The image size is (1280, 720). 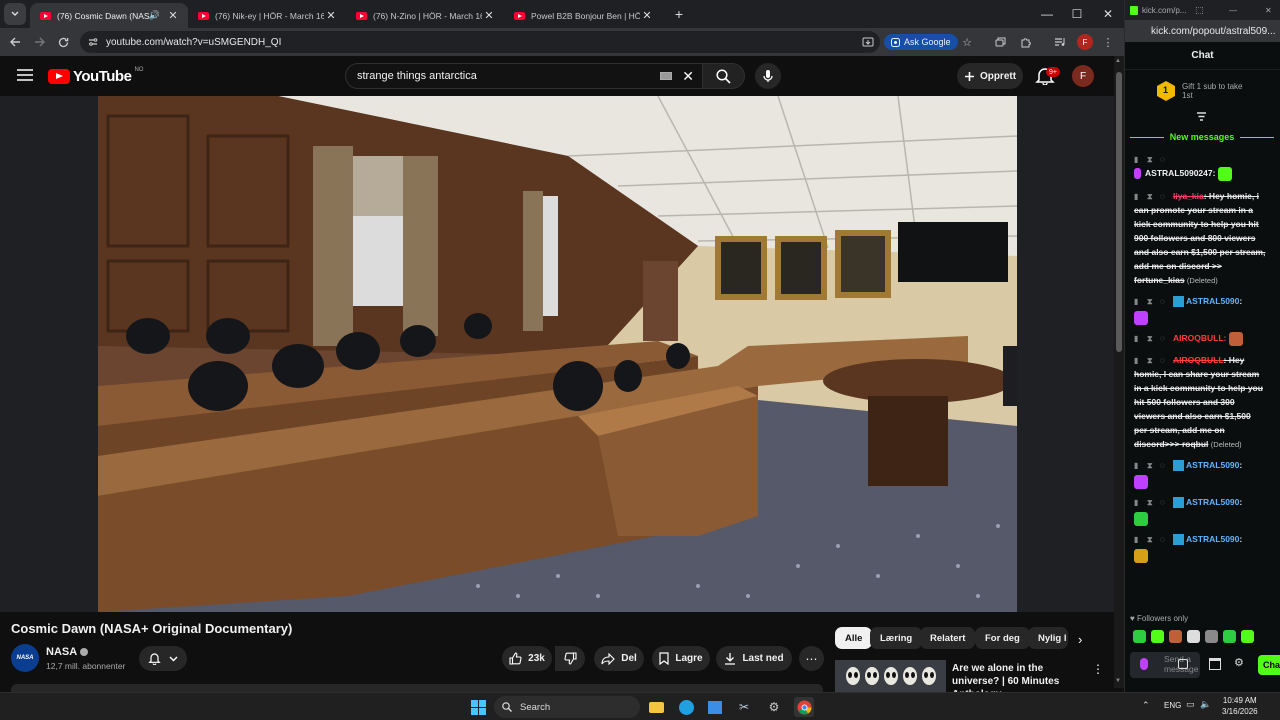 What do you see at coordinates (583, 15) in the screenshot?
I see `browser-tab-4: Powel B2B Bonjour Ben | HÖR ✕` at bounding box center [583, 15].